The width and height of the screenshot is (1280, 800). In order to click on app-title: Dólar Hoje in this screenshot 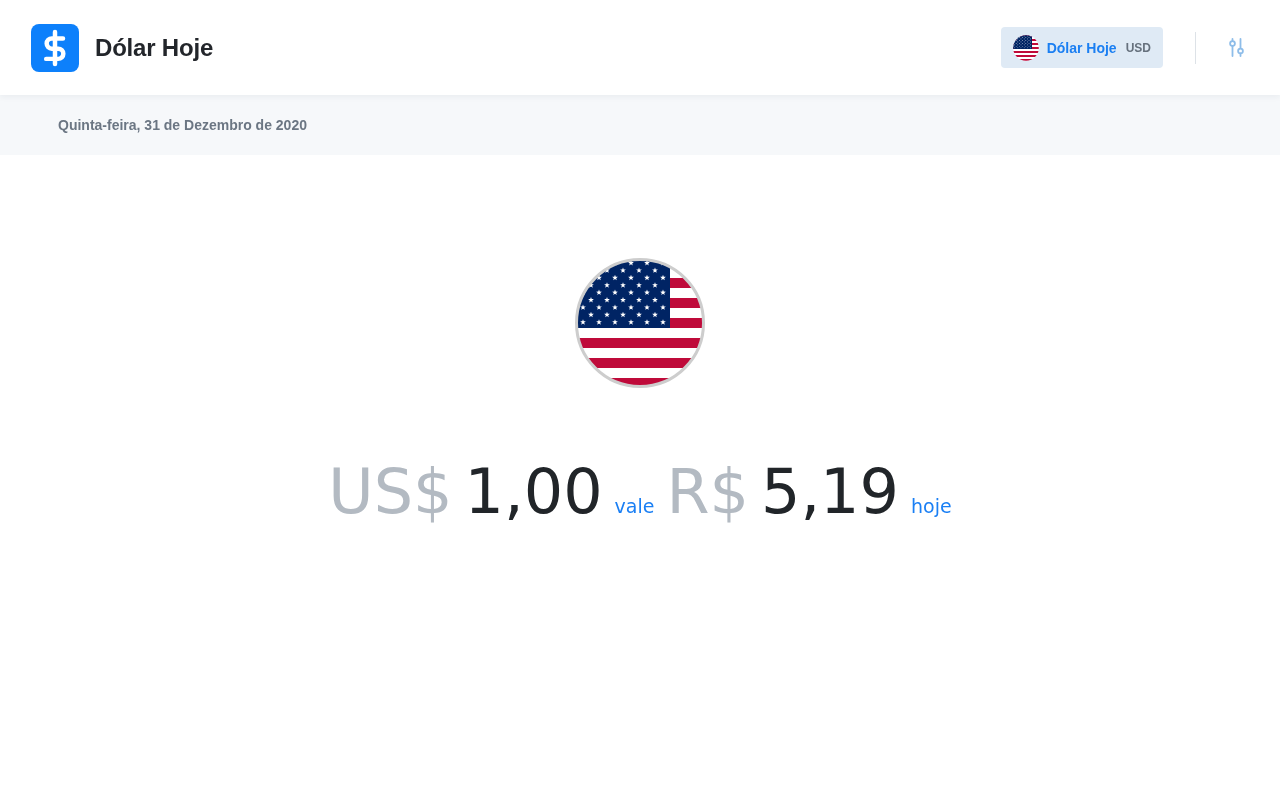, I will do `click(154, 47)`.